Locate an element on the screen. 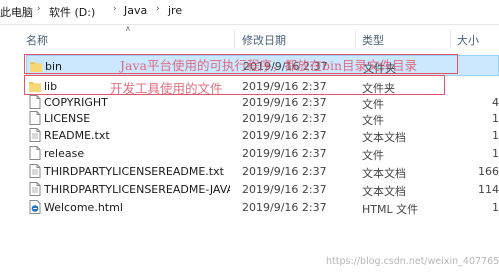 Image resolution: width=499 pixels, height=276 pixels. file-row-welcome-html: Welcome.html 2019/9/16 2:37 HTML 文件 1 is located at coordinates (262, 207).